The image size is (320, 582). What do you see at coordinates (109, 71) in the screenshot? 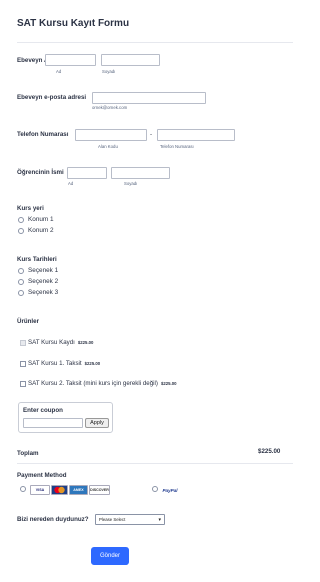
I see `parent-last-name-sublabel: Soyadı` at bounding box center [109, 71].